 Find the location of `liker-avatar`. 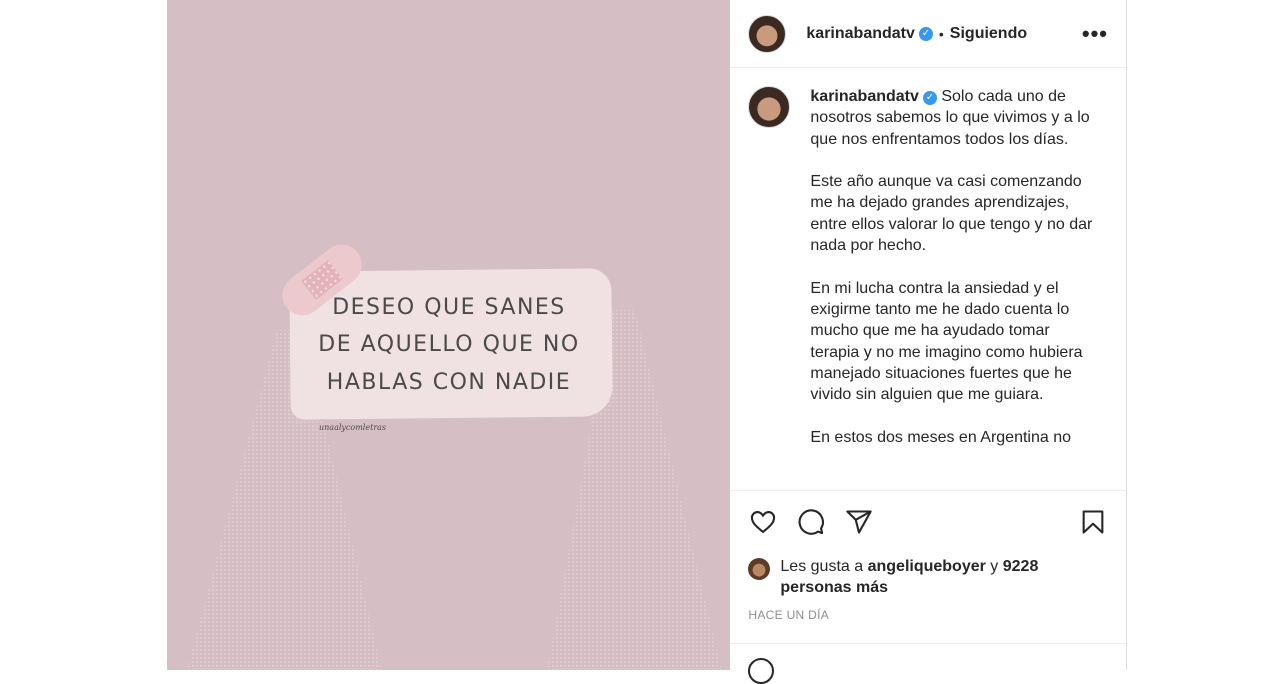

liker-avatar is located at coordinates (759, 569).